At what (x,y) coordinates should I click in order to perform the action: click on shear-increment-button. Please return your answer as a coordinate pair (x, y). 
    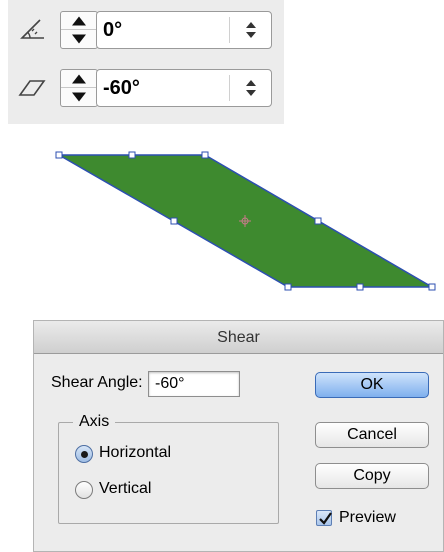
    Looking at the image, I should click on (79, 79).